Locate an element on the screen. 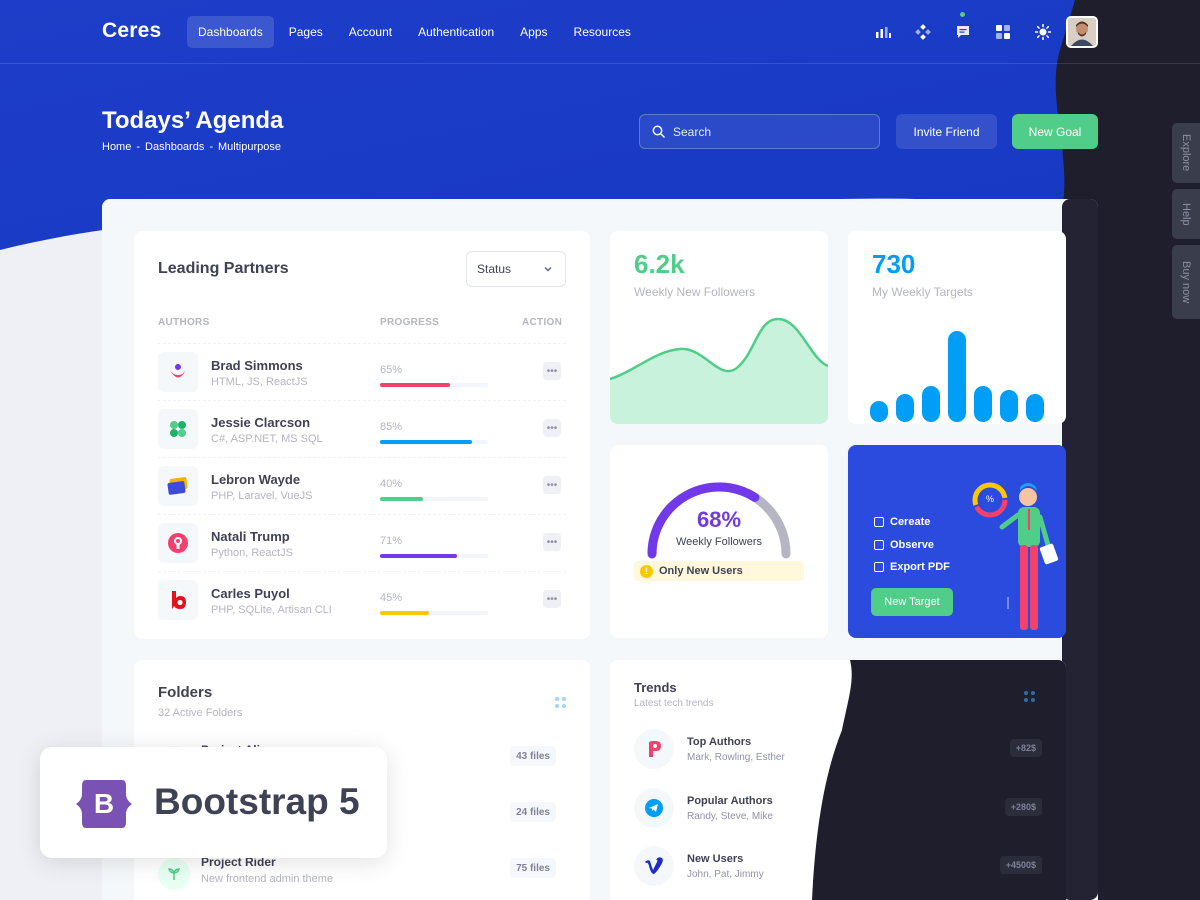 This screenshot has height=900, width=1200. apps-grid-icon is located at coordinates (923, 32).